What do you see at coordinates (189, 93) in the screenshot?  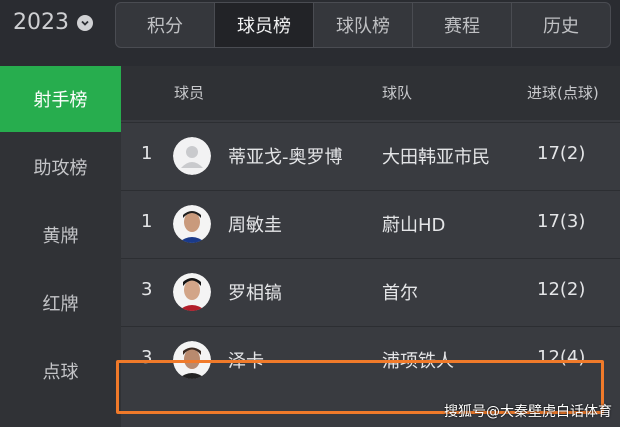 I see `column-header-player: 球员` at bounding box center [189, 93].